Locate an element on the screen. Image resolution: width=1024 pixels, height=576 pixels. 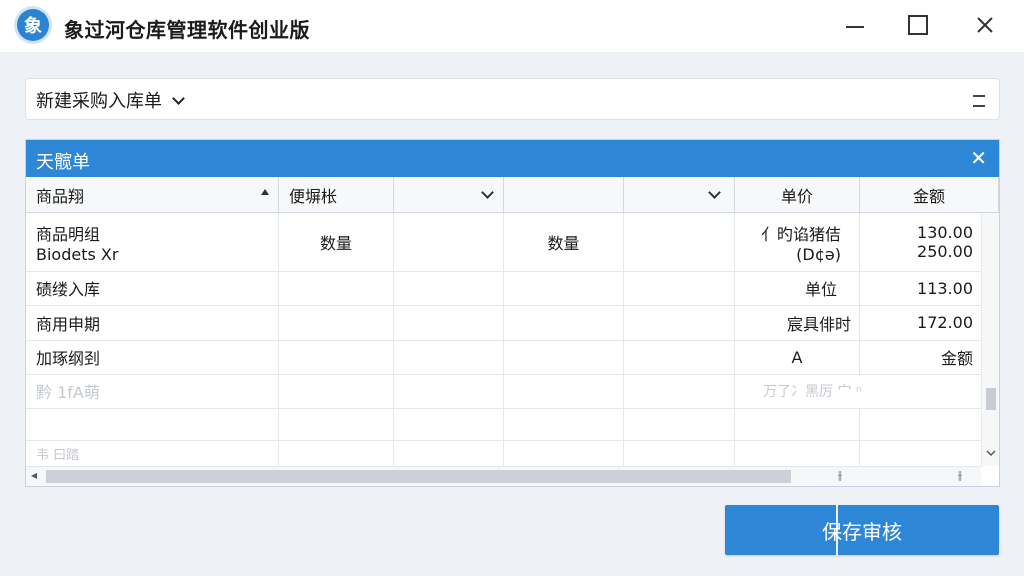
vertical-scroll-thumb is located at coordinates (991, 399).